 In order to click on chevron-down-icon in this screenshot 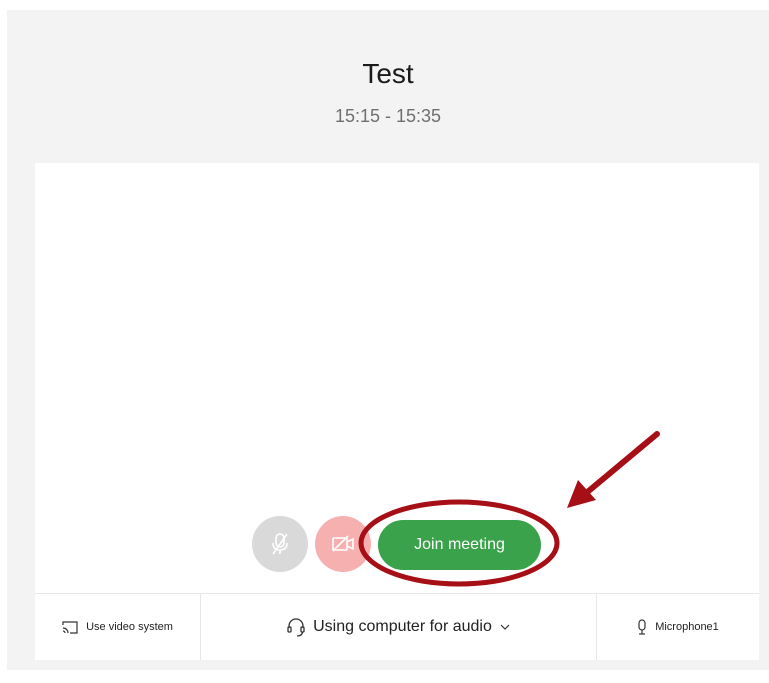, I will do `click(505, 627)`.